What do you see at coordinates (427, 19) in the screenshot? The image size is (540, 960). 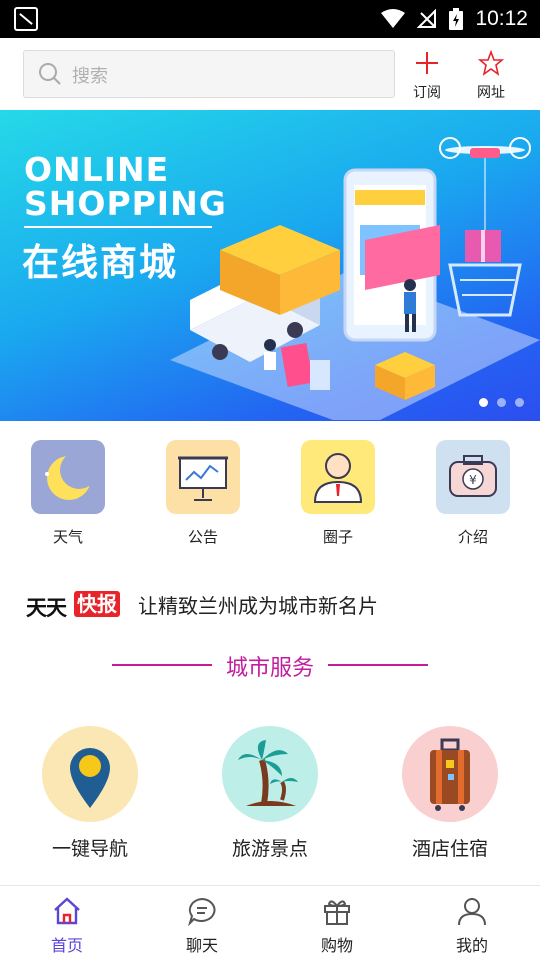 I see `signal-off-icon` at bounding box center [427, 19].